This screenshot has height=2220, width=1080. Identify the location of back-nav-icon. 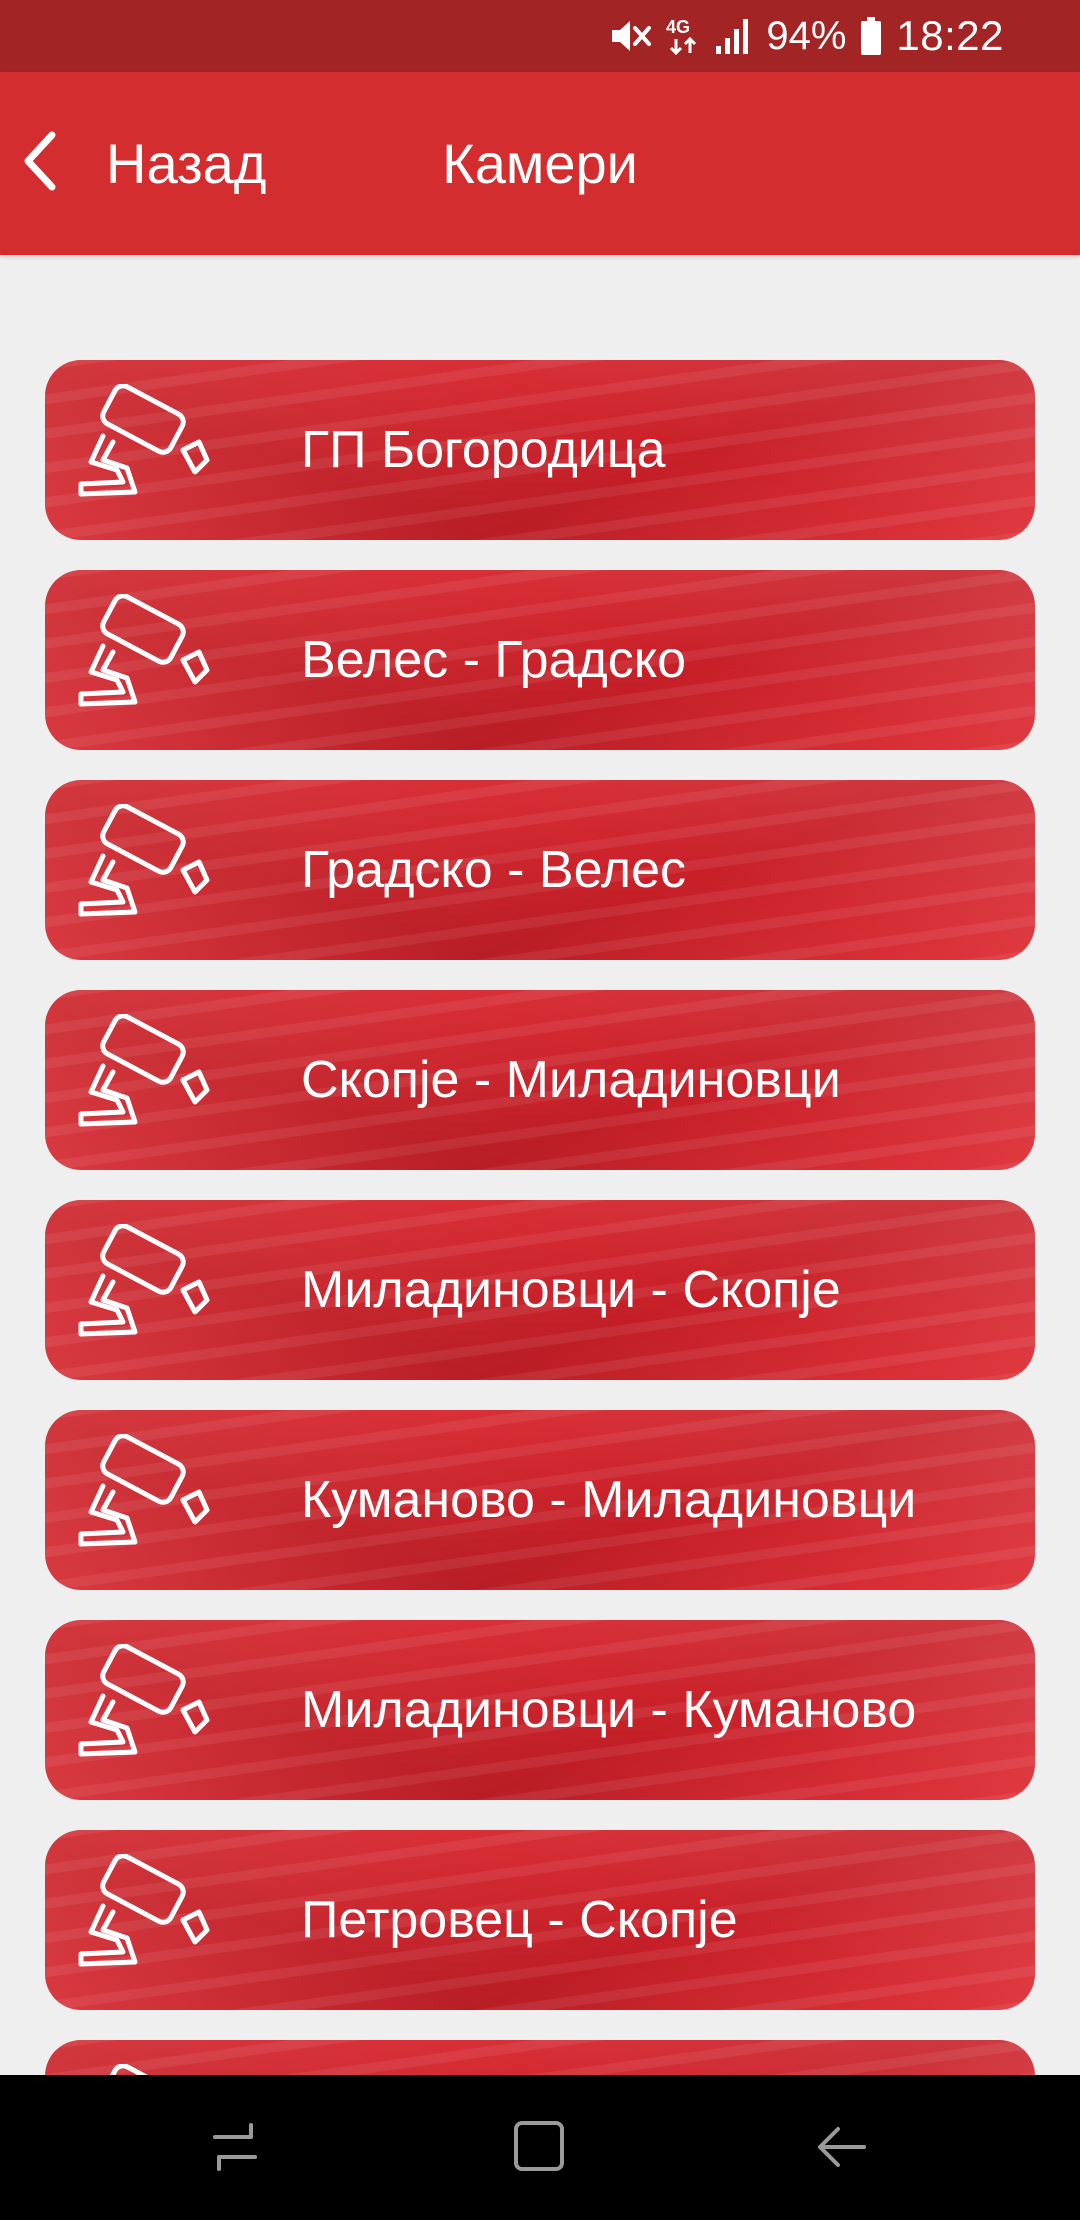
(842, 2147).